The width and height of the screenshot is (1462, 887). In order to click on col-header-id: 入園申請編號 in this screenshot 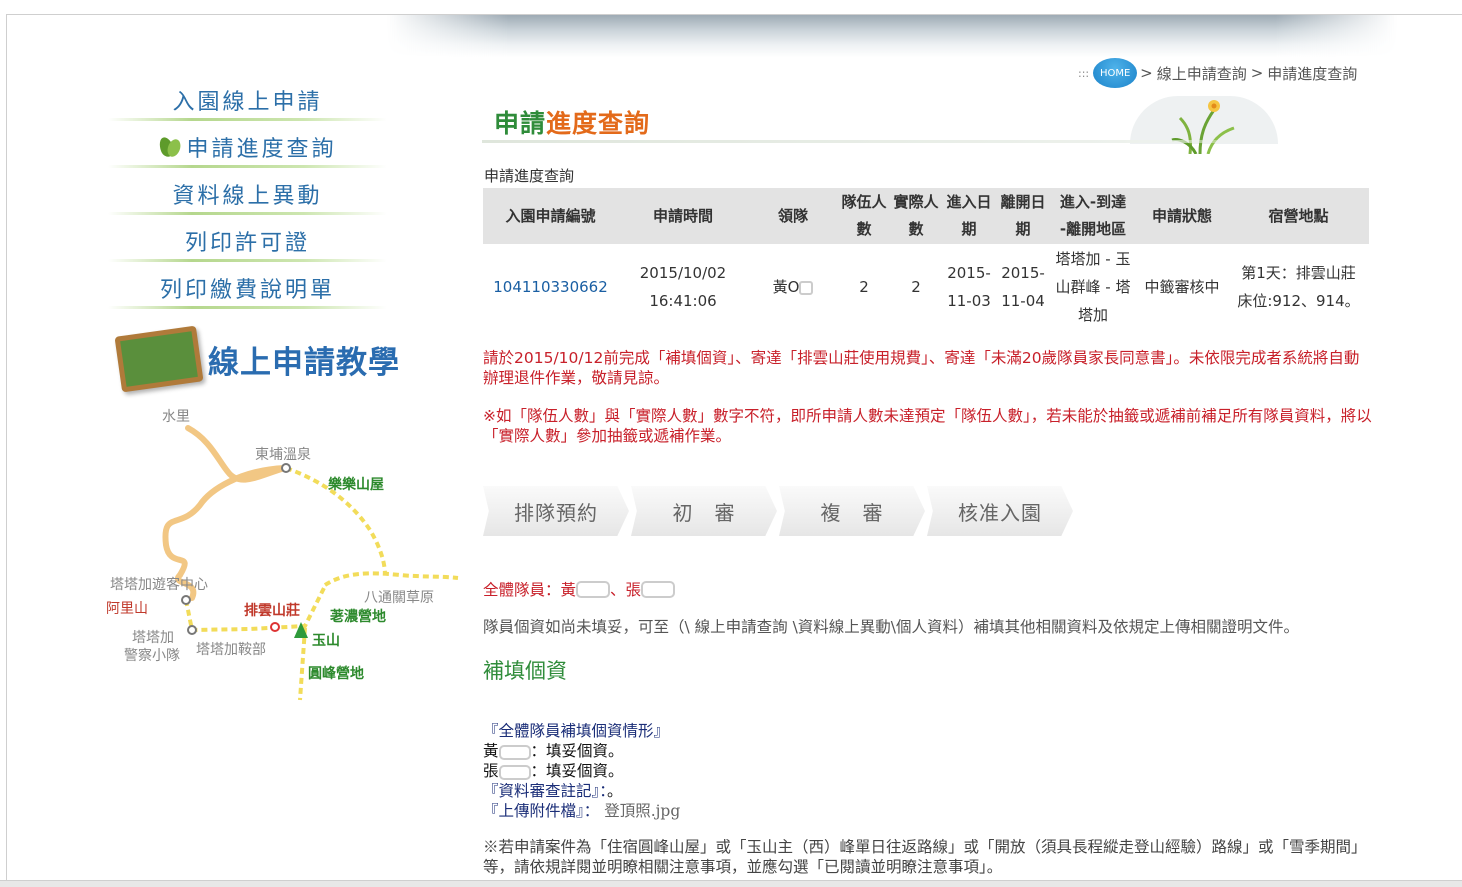, I will do `click(550, 216)`.